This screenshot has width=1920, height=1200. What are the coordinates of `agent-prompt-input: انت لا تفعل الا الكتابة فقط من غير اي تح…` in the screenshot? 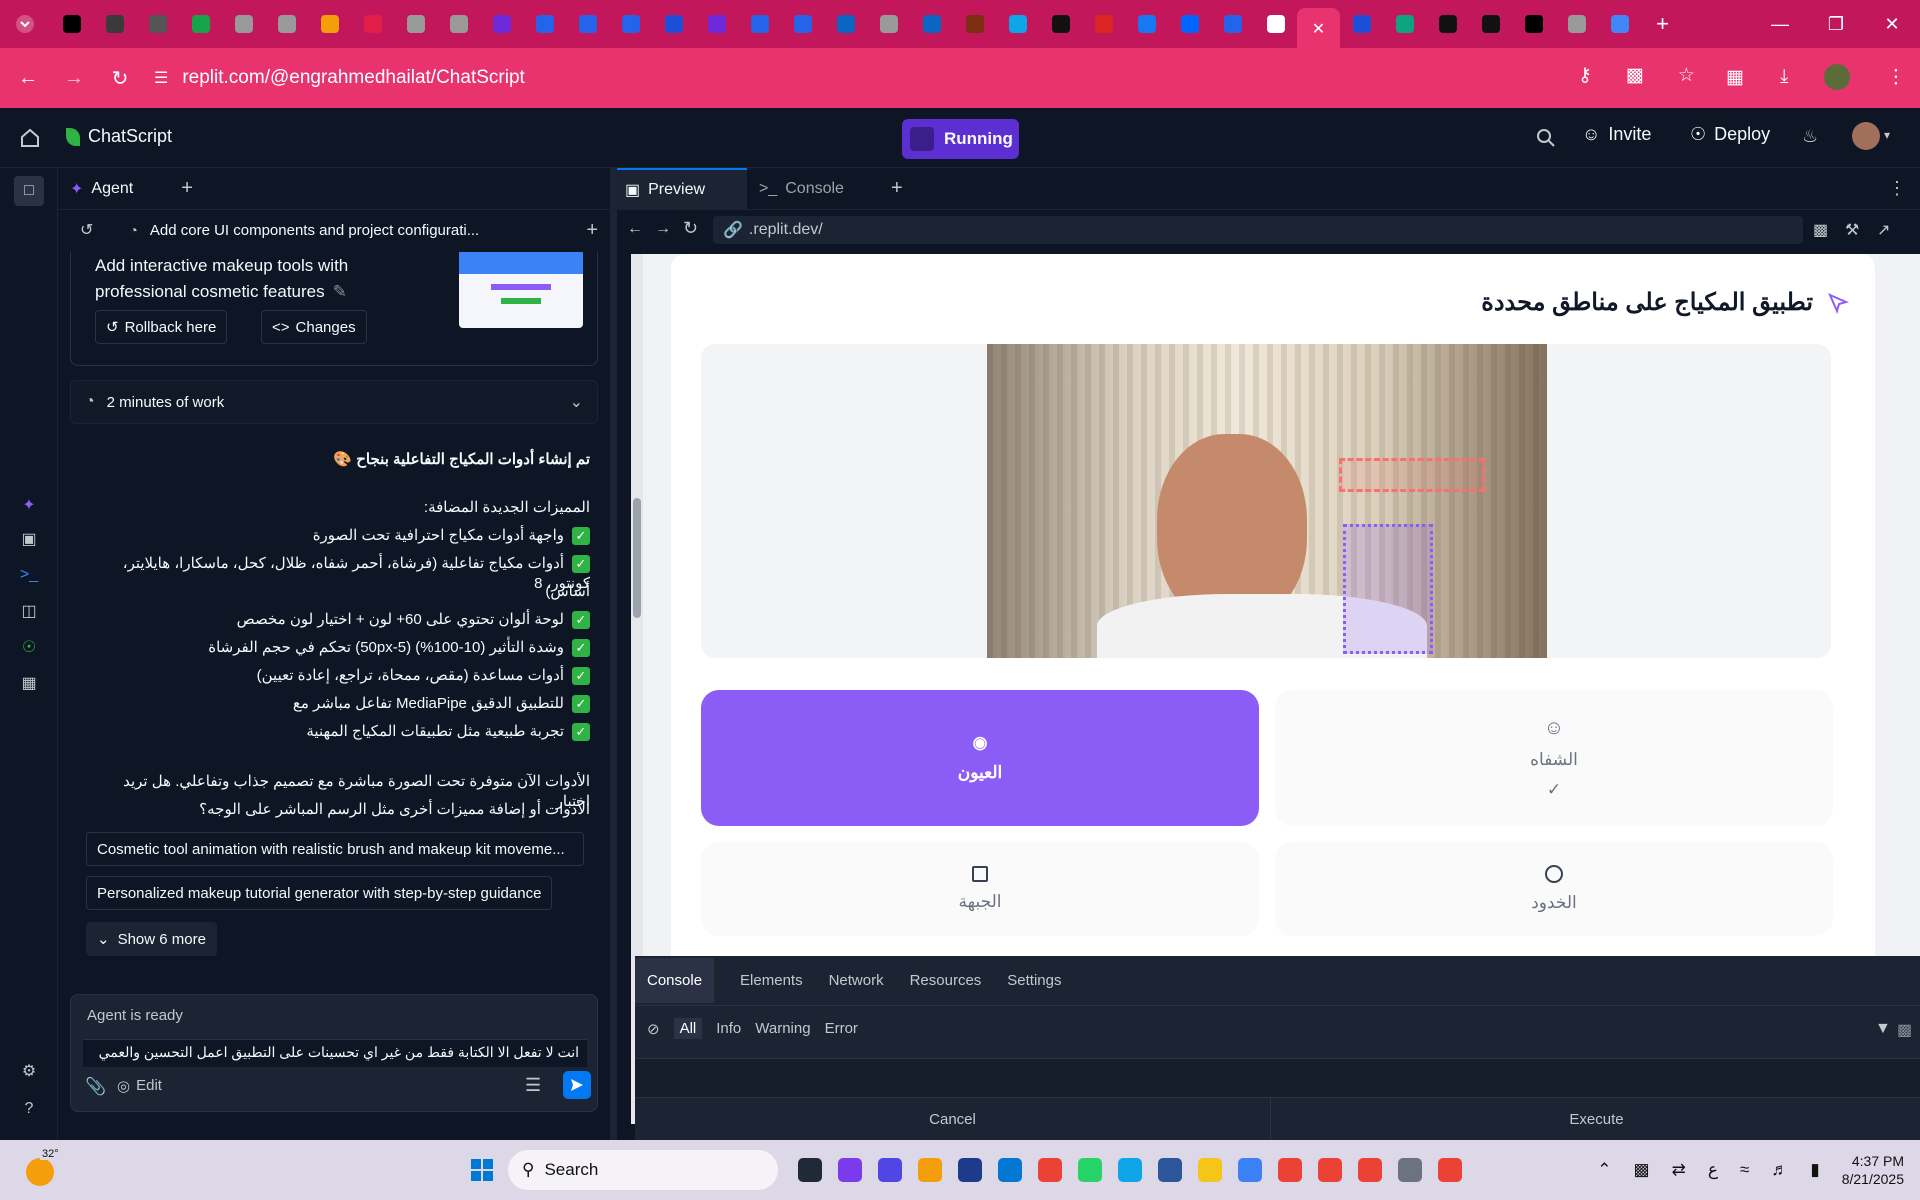 It's located at (335, 1053).